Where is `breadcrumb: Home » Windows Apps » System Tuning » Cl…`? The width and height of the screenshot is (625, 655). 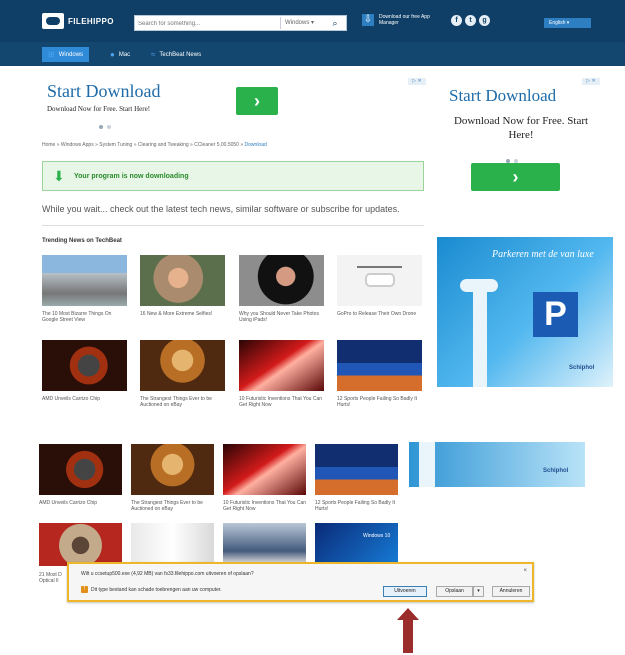
breadcrumb: Home » Windows Apps » System Tuning » Cl… is located at coordinates (154, 145).